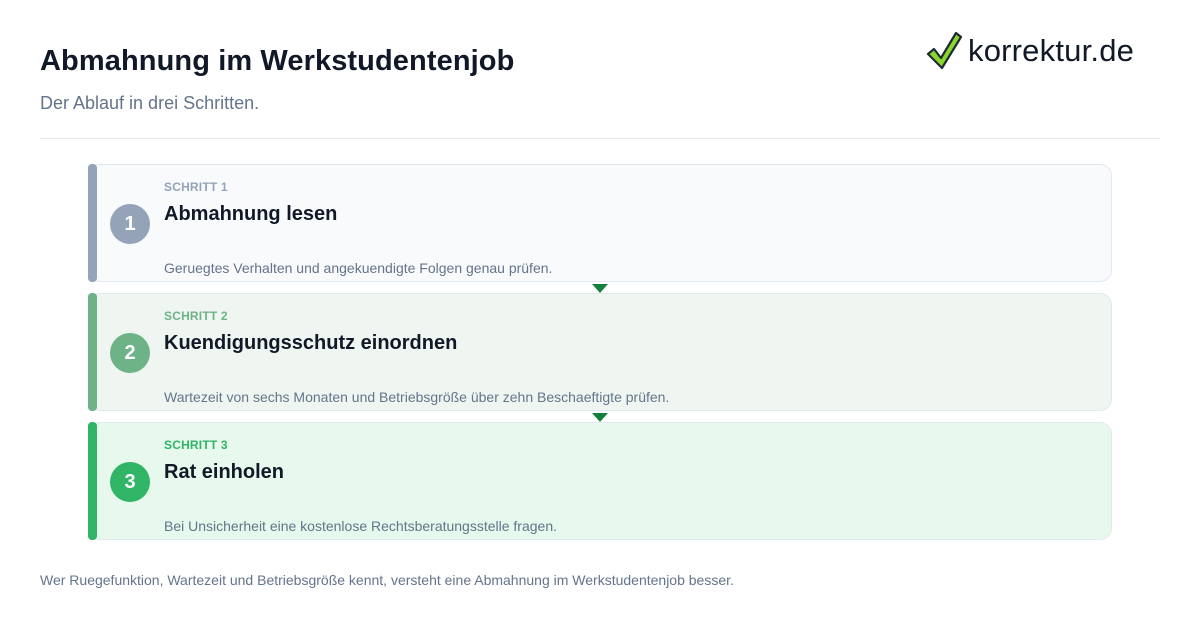 The height and width of the screenshot is (630, 1200). Describe the element at coordinates (196, 445) in the screenshot. I see `step-label: SCHRITT 3` at that location.